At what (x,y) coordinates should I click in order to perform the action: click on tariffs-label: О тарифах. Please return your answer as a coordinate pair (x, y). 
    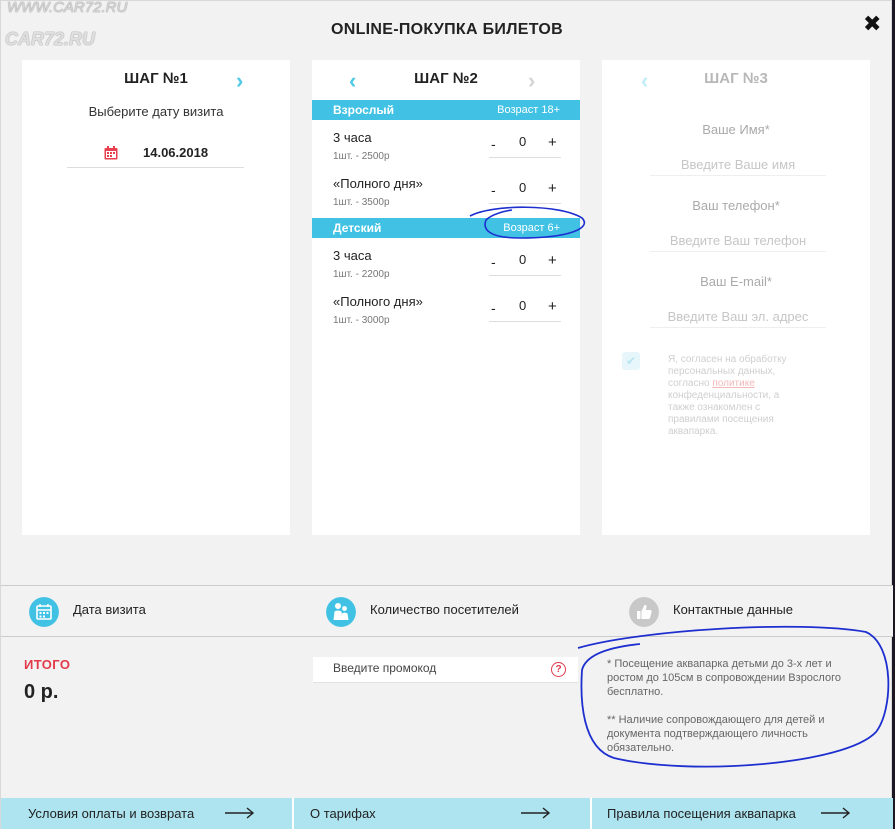
    Looking at the image, I should click on (343, 813).